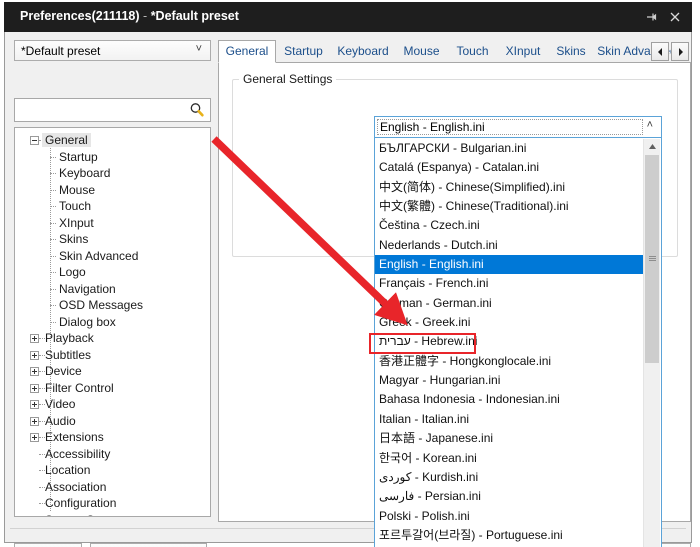  I want to click on scrollbar-thumb, so click(652, 259).